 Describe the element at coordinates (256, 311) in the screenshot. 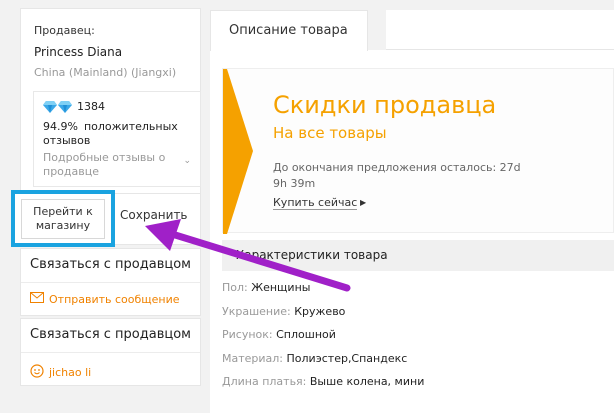

I see `spec-key: Украшение:` at that location.